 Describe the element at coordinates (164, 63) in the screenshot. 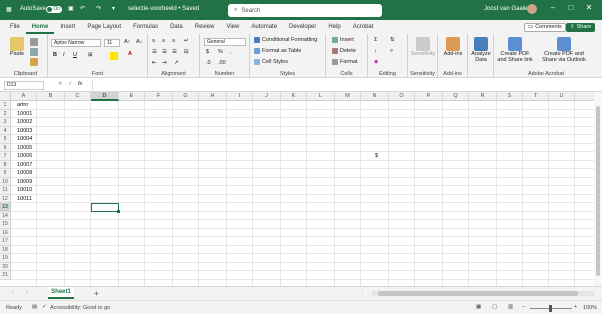

I see `increase-indent-icon: ⇥` at that location.